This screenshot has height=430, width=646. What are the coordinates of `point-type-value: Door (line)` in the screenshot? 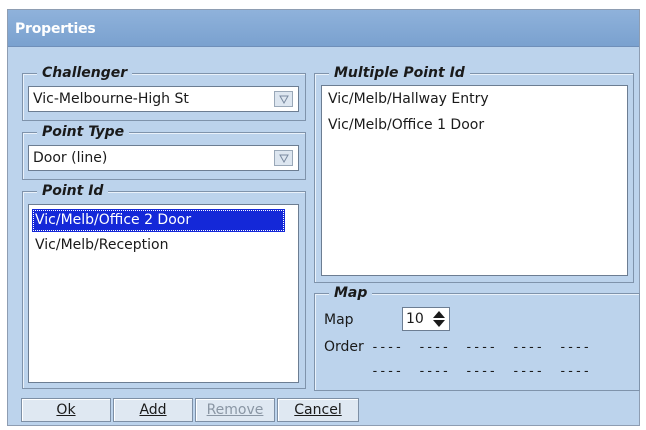 It's located at (70, 158).